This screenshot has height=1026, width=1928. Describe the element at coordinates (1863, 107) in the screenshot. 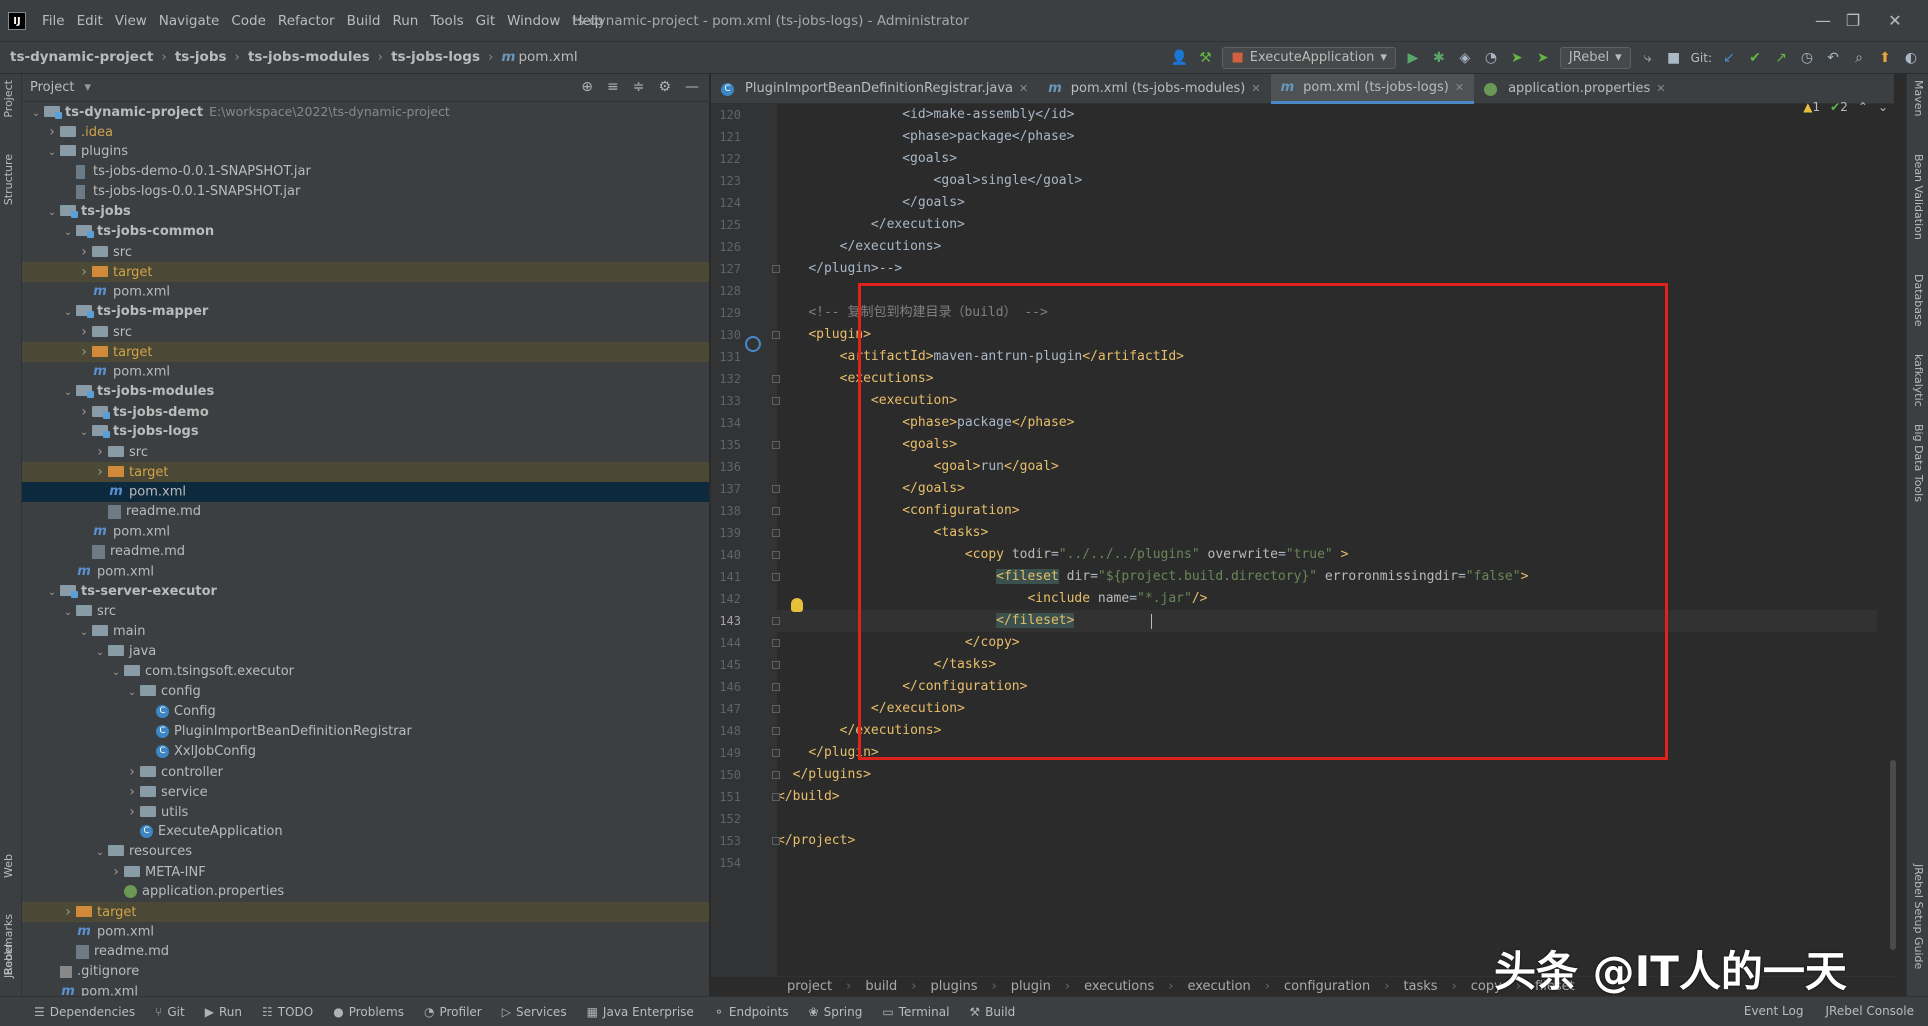

I see `prev-highlight-icon: ⌃` at that location.